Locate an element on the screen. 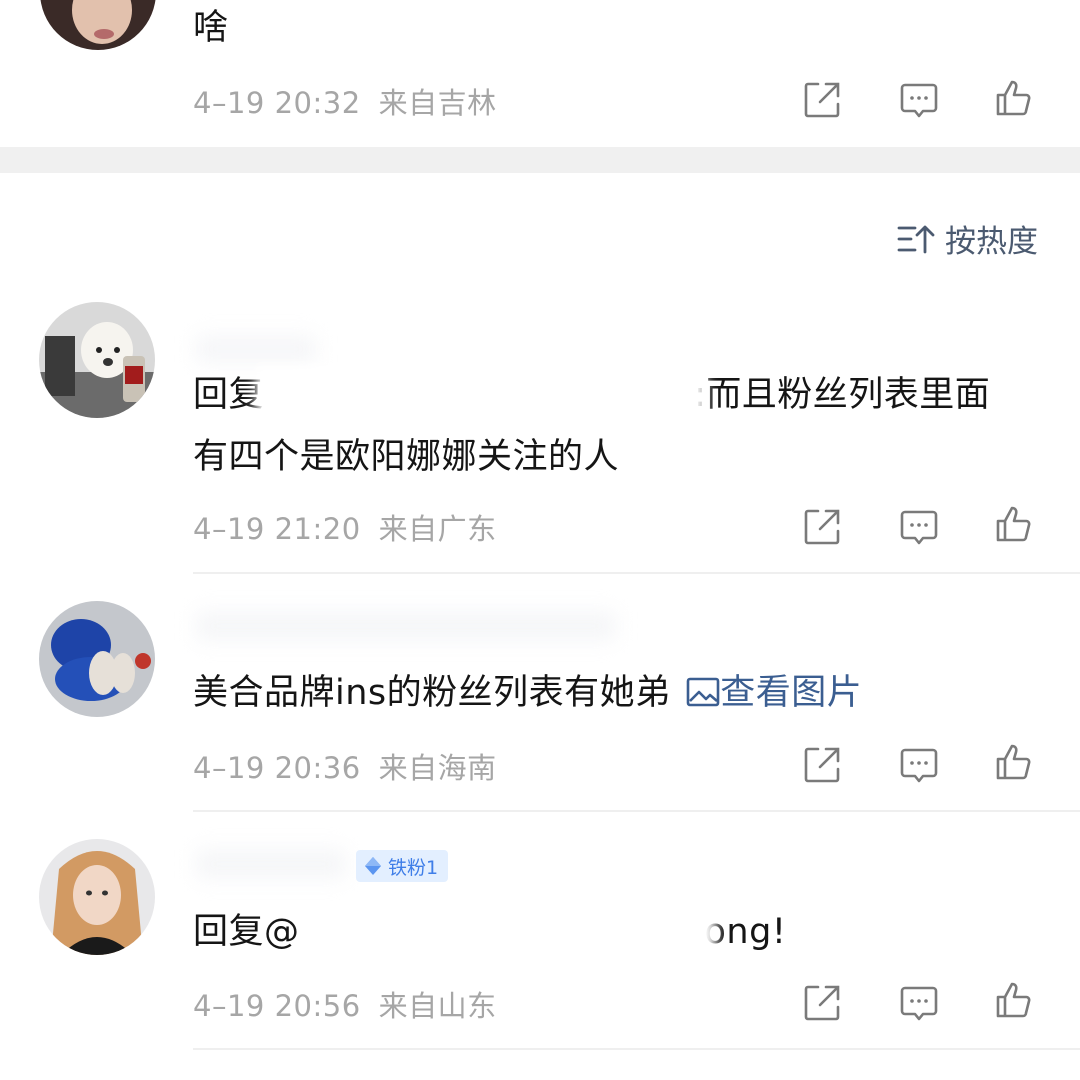 The height and width of the screenshot is (1080, 1080). section-divider is located at coordinates (540, 160).